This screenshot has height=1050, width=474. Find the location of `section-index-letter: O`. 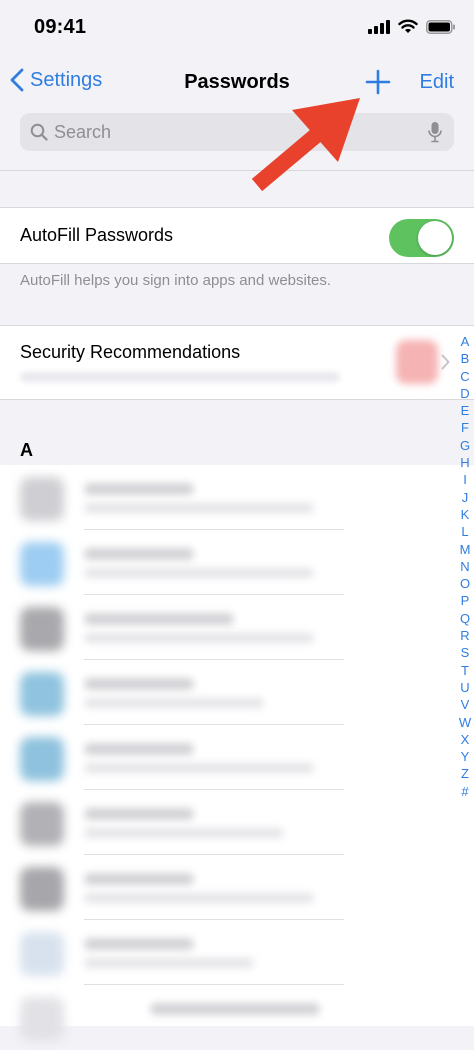

section-index-letter: O is located at coordinates (465, 583).